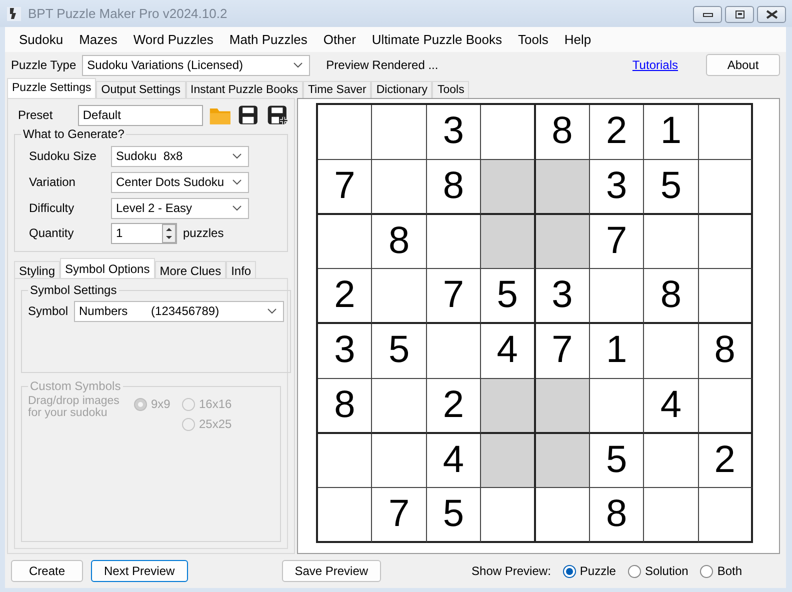 The image size is (792, 592). Describe the element at coordinates (451, 89) in the screenshot. I see `tab: Tools` at that location.